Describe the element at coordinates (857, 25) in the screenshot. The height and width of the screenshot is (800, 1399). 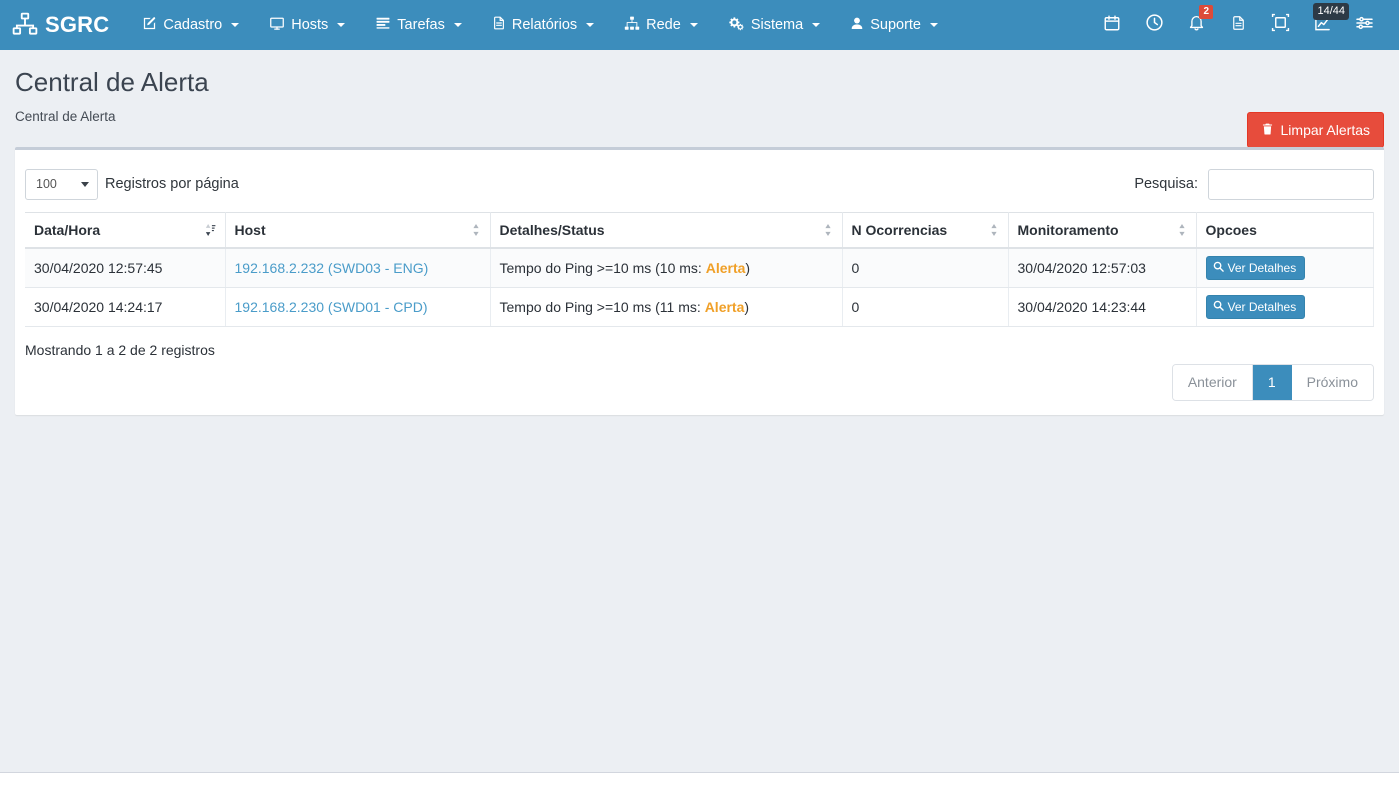
I see `user-icon` at that location.